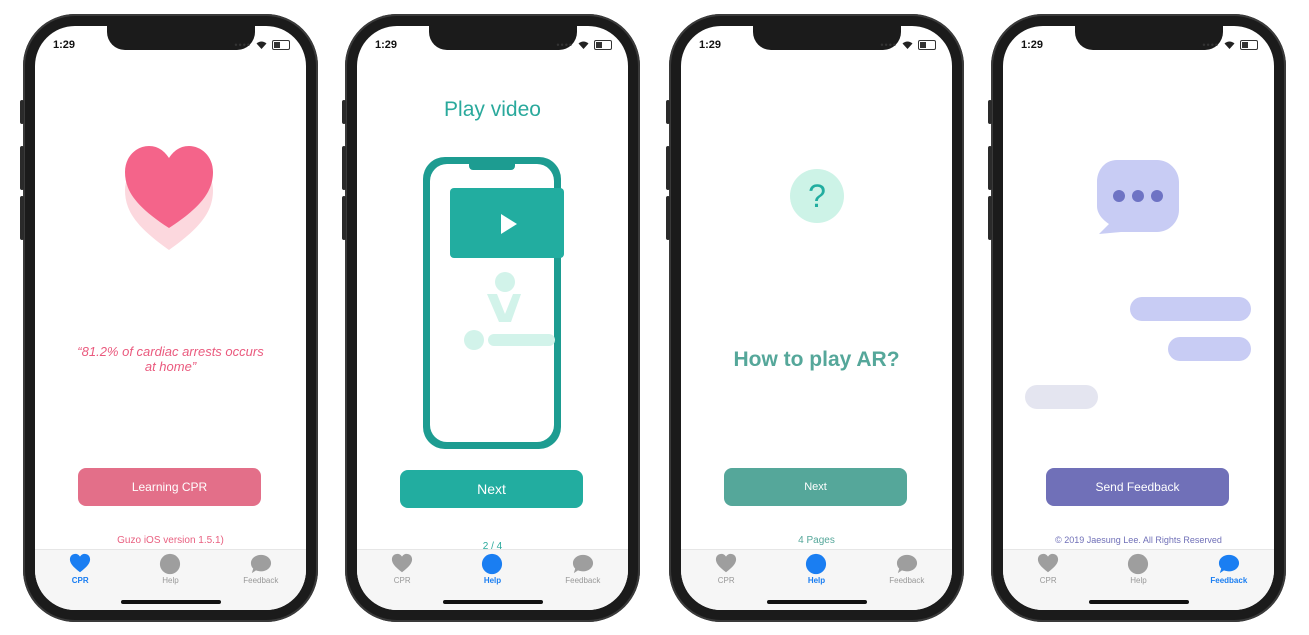 The width and height of the screenshot is (1309, 635). I want to click on page-title: How to play AR?, so click(816, 359).